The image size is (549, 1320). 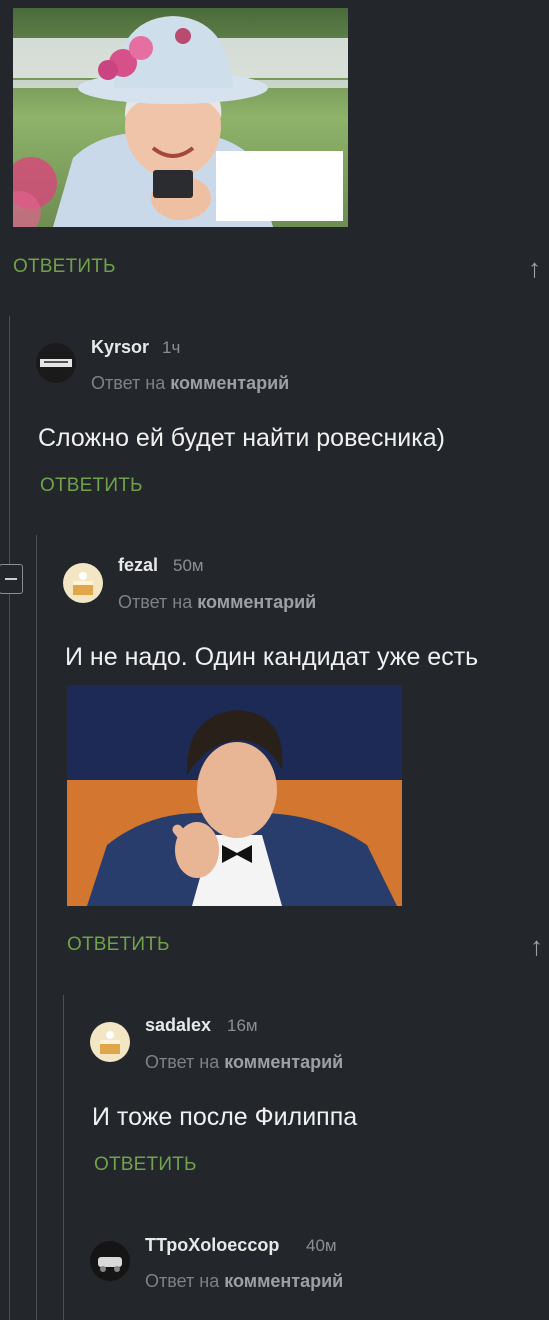 What do you see at coordinates (241, 438) in the screenshot?
I see `comment-text: Сложно ей будет найти ровесника)` at bounding box center [241, 438].